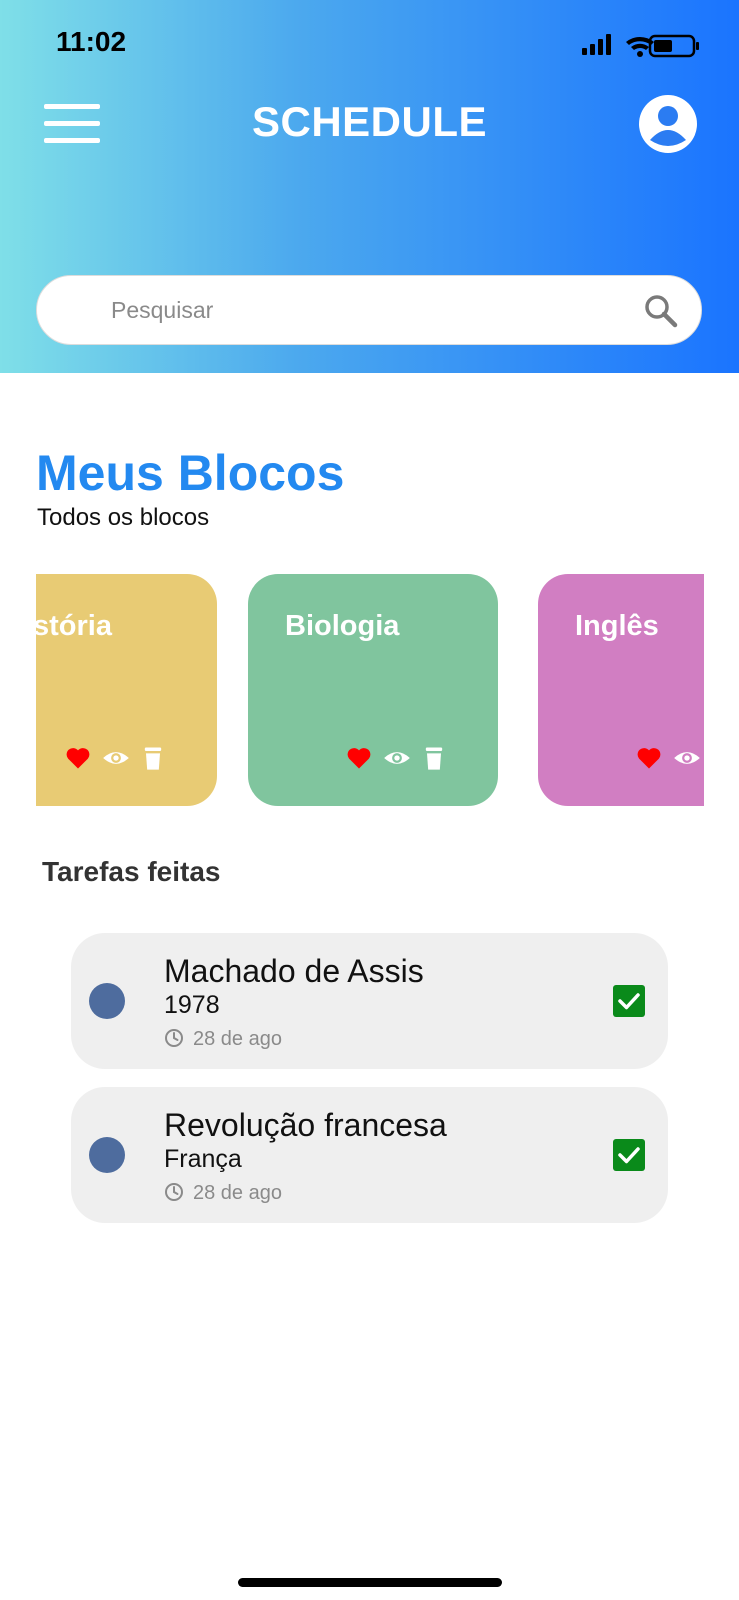 This screenshot has height=1600, width=739. I want to click on task-item: Machado de Assis 1978 28 de ago, so click(369, 1001).